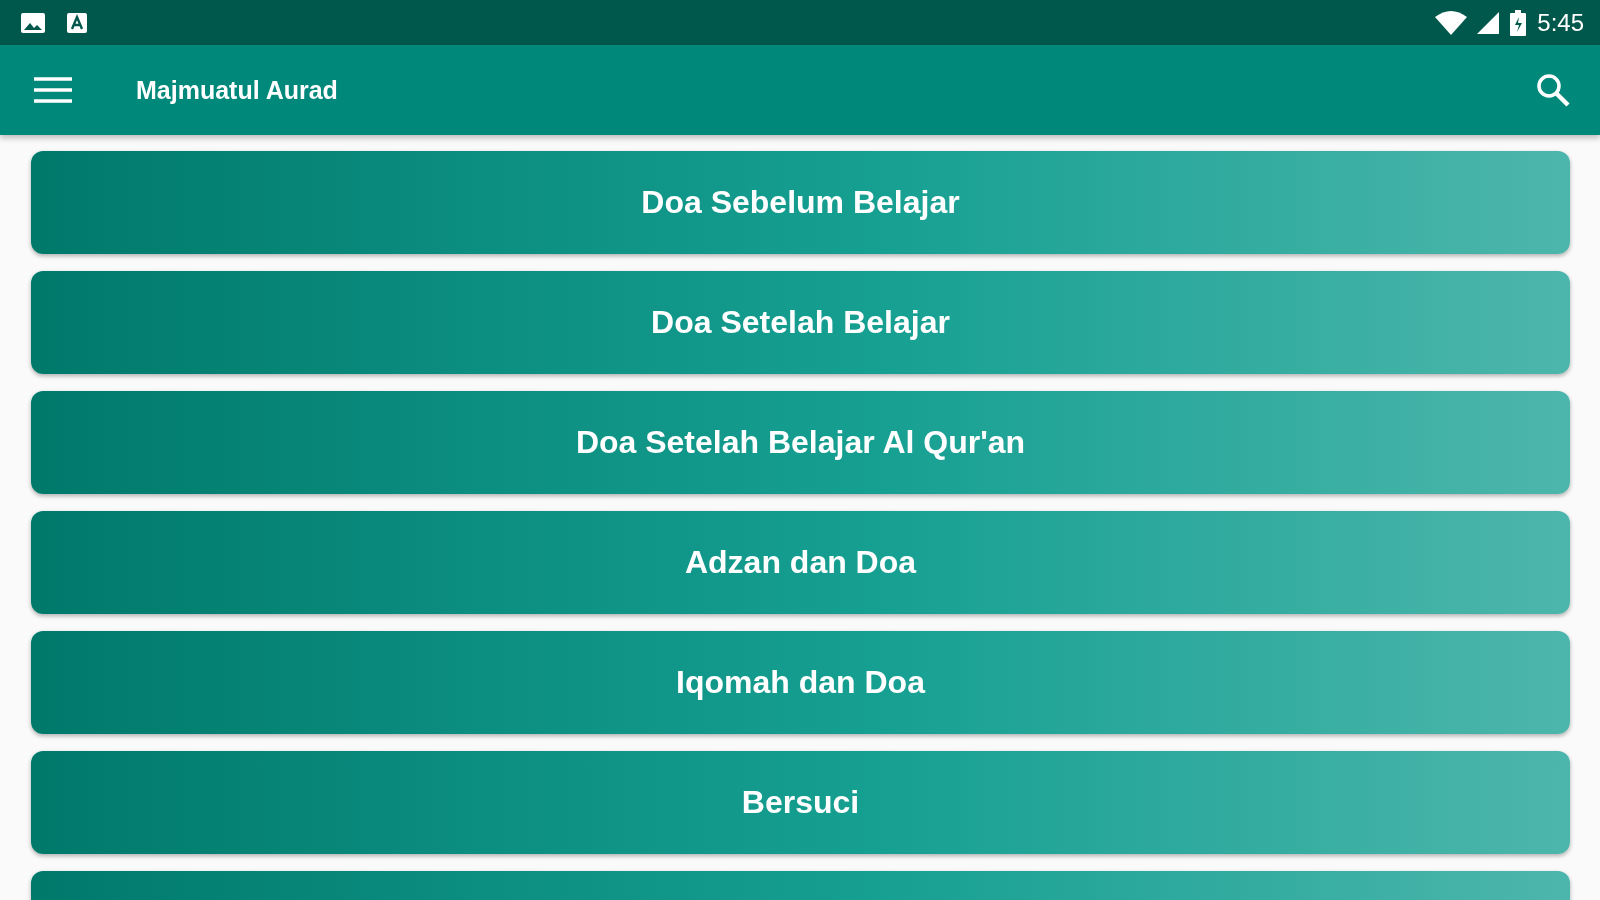  What do you see at coordinates (800, 442) in the screenshot?
I see `list-item-button: Doa Setelah Belajar Al Qur'an` at bounding box center [800, 442].